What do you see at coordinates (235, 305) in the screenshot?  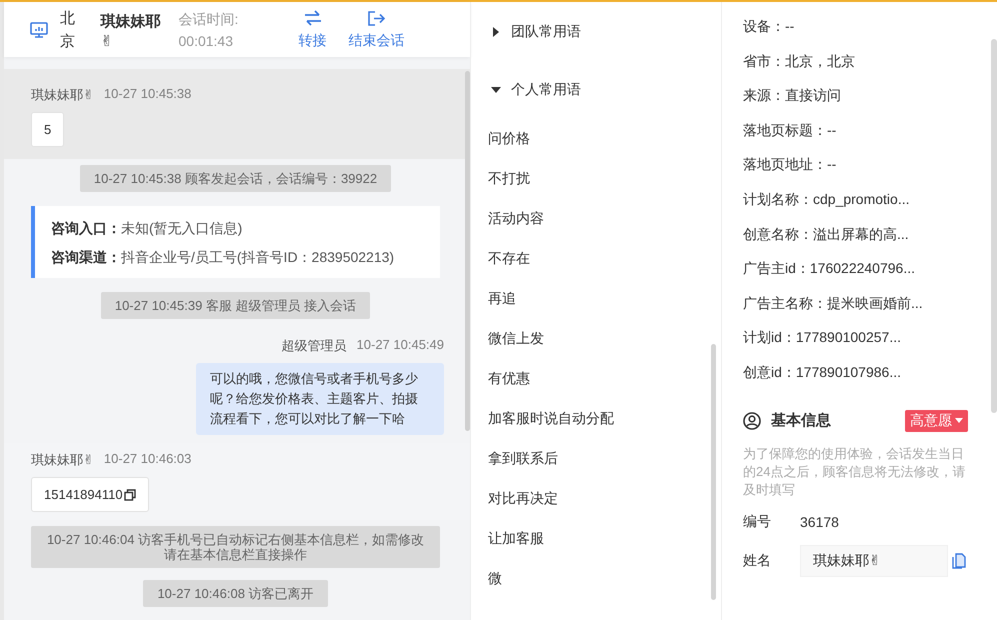 I see `system-notice: 10-27 10:45:39 客服 超级管理员 接入会话` at bounding box center [235, 305].